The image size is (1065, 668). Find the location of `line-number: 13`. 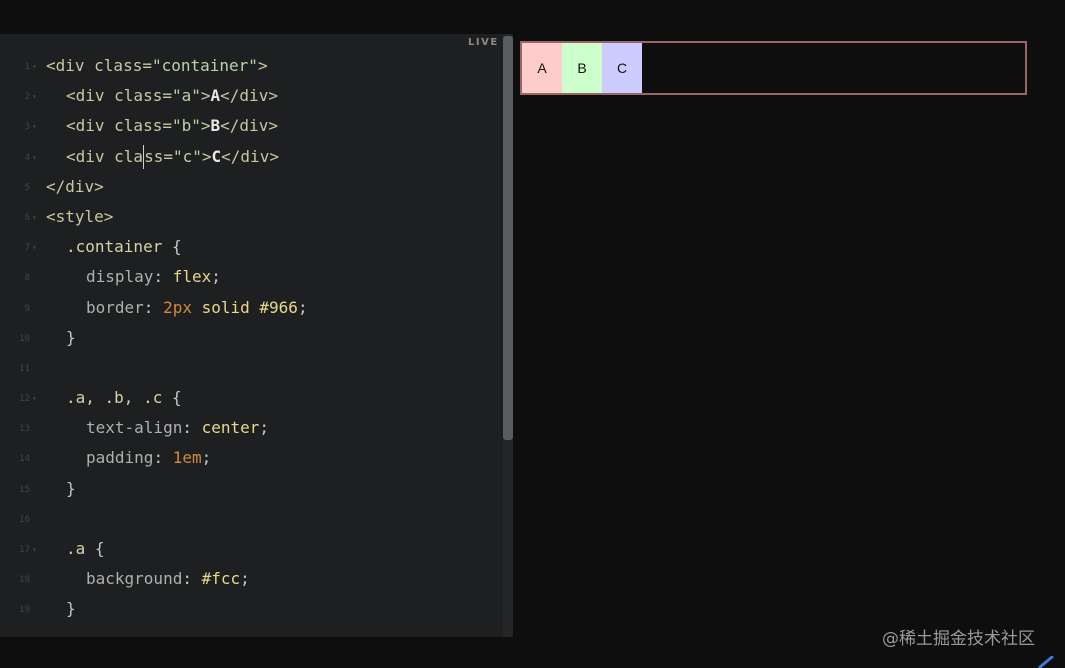

line-number: 13 is located at coordinates (24, 429).